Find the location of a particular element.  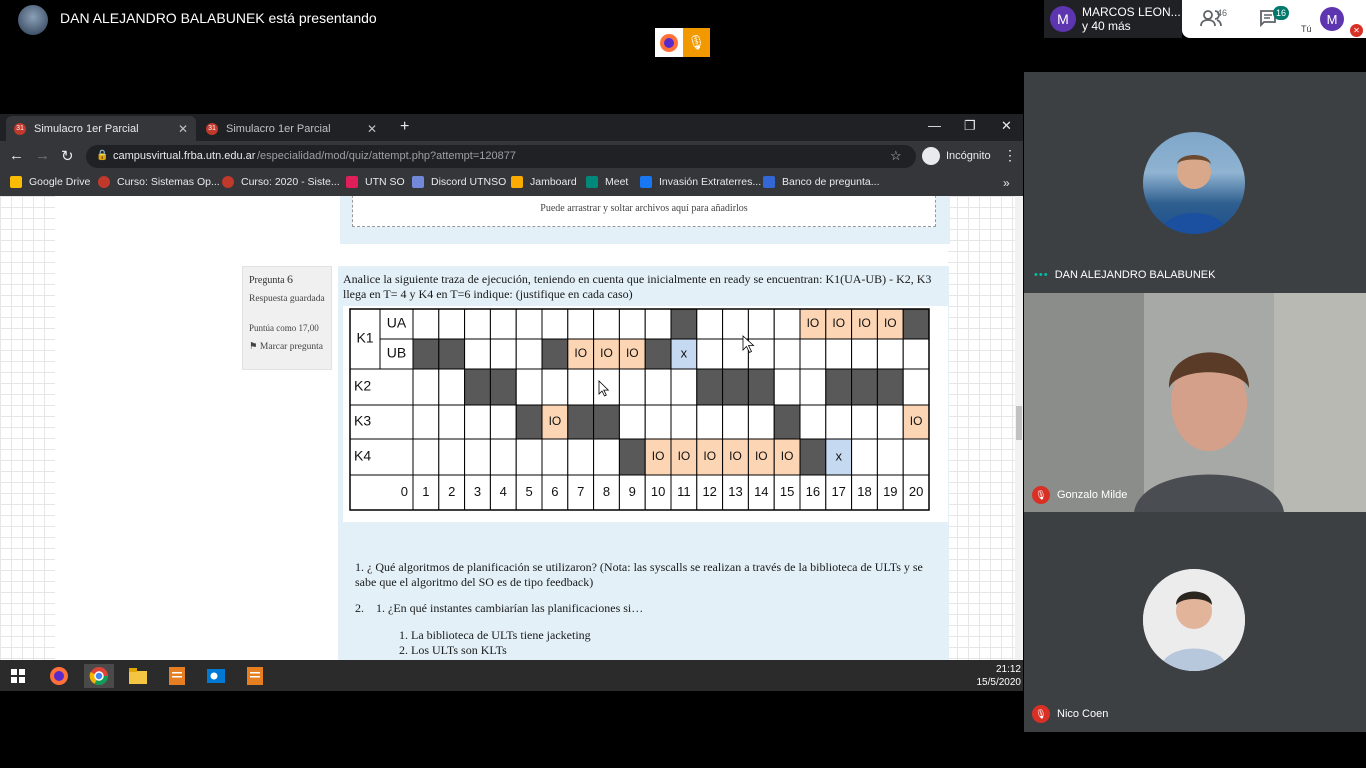

bookmark-meet: Meet is located at coordinates (607, 182).